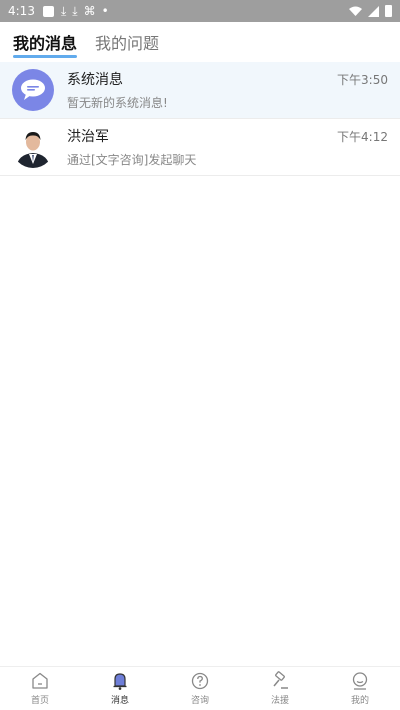  What do you see at coordinates (200, 11) in the screenshot?
I see `status-bar: 4:13 ⤓ ⤓ ⌘ •` at bounding box center [200, 11].